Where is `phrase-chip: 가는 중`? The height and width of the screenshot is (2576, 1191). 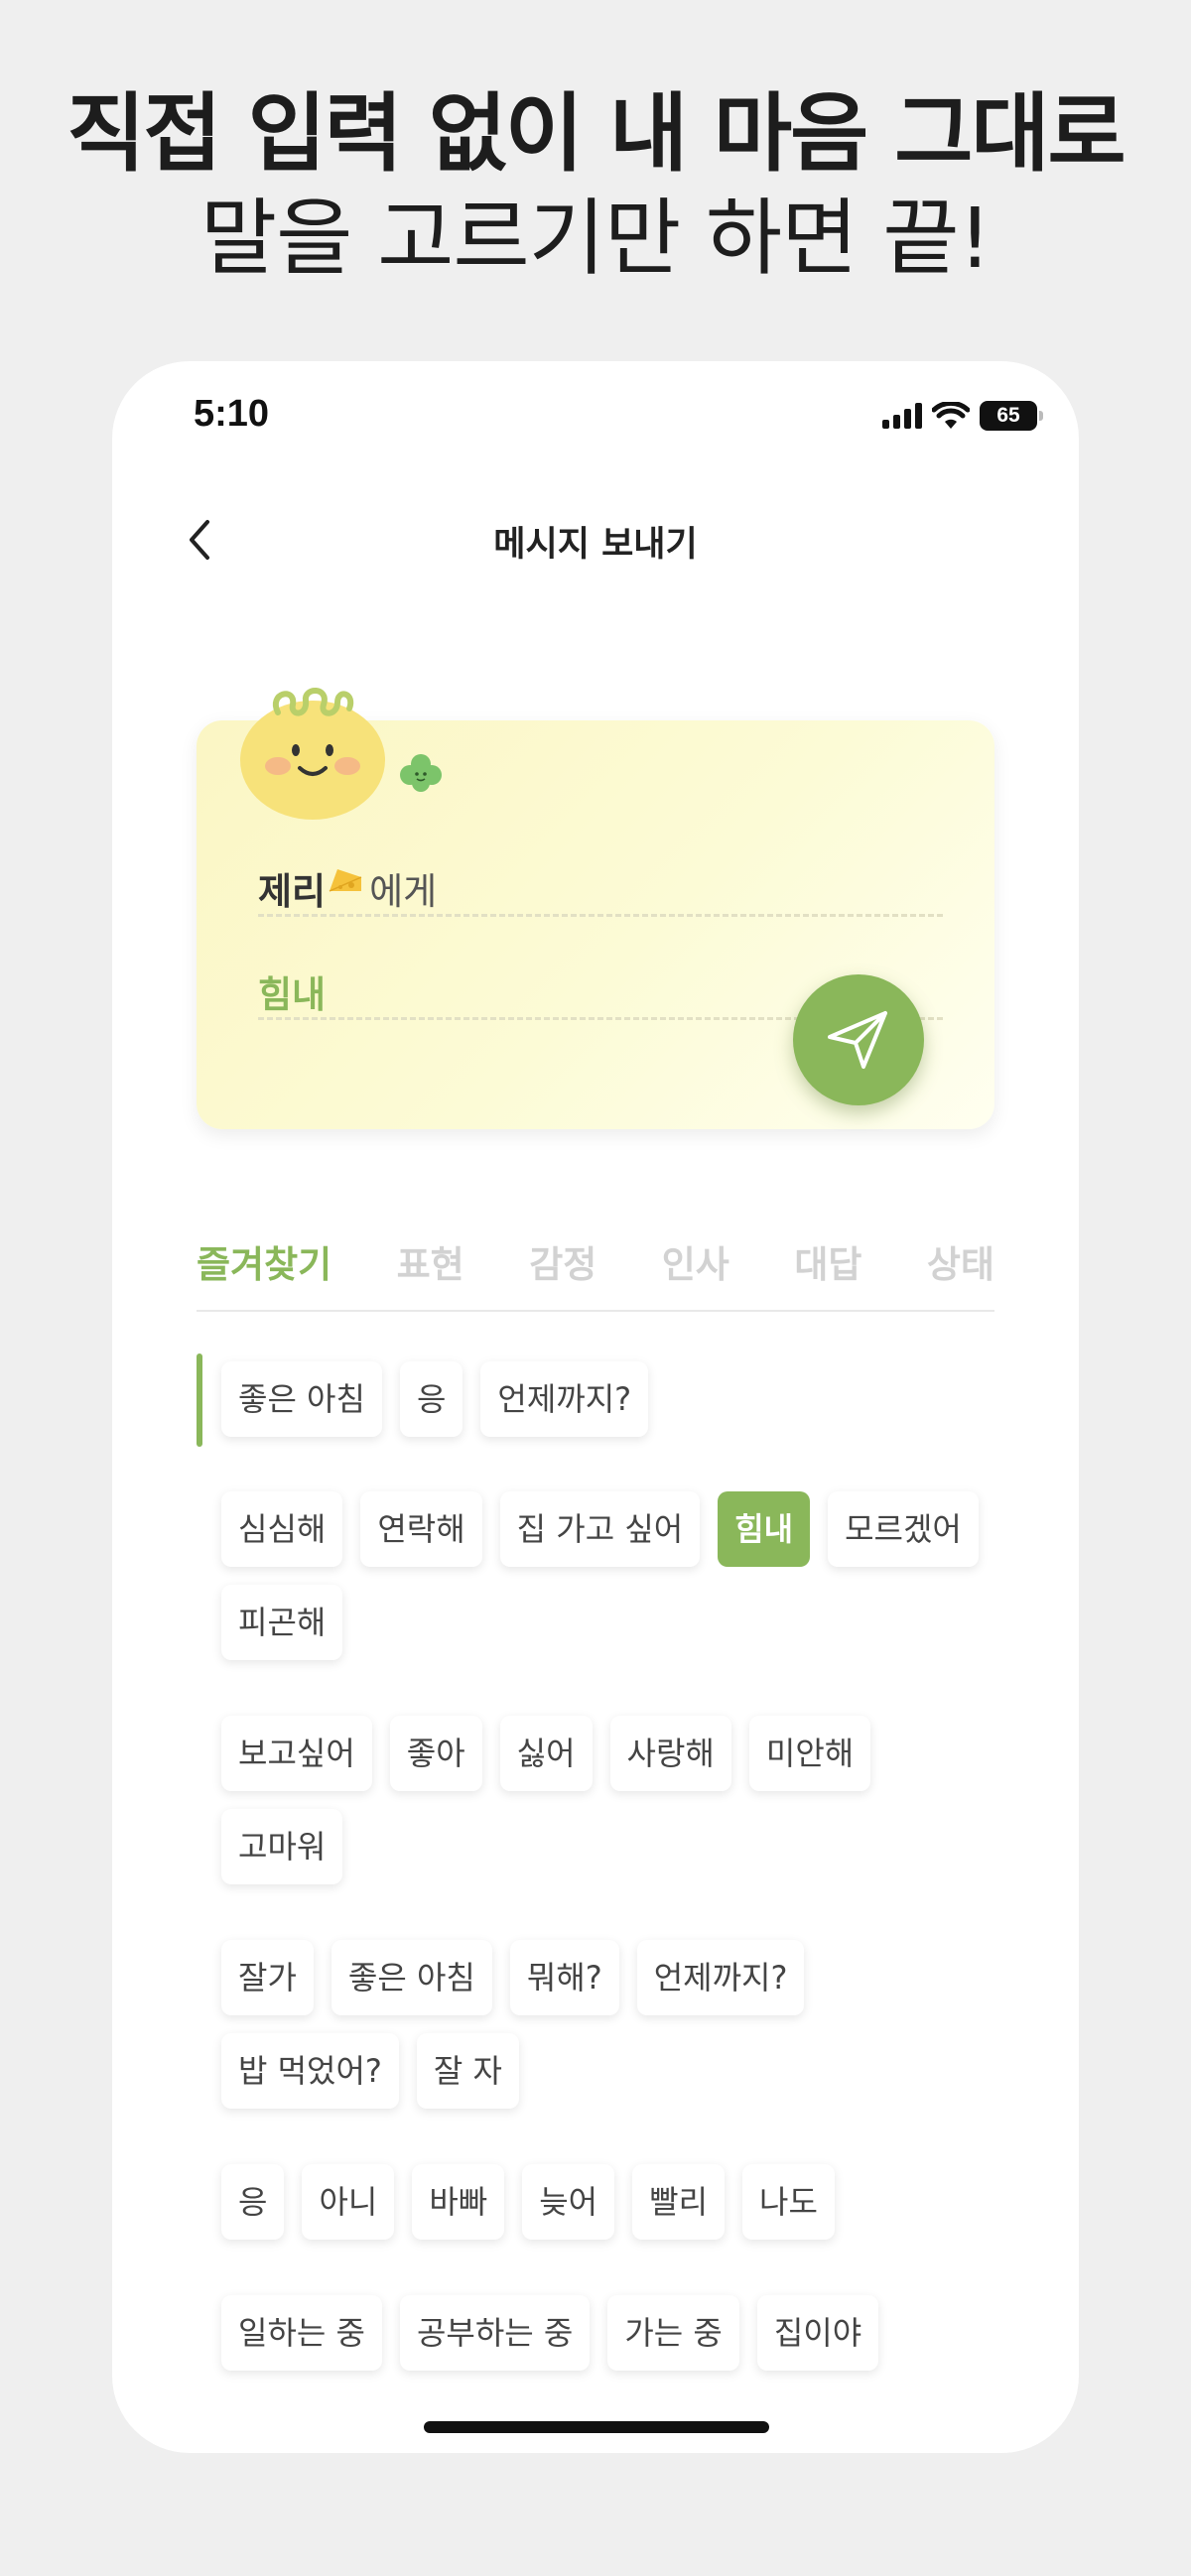 phrase-chip: 가는 중 is located at coordinates (673, 2333).